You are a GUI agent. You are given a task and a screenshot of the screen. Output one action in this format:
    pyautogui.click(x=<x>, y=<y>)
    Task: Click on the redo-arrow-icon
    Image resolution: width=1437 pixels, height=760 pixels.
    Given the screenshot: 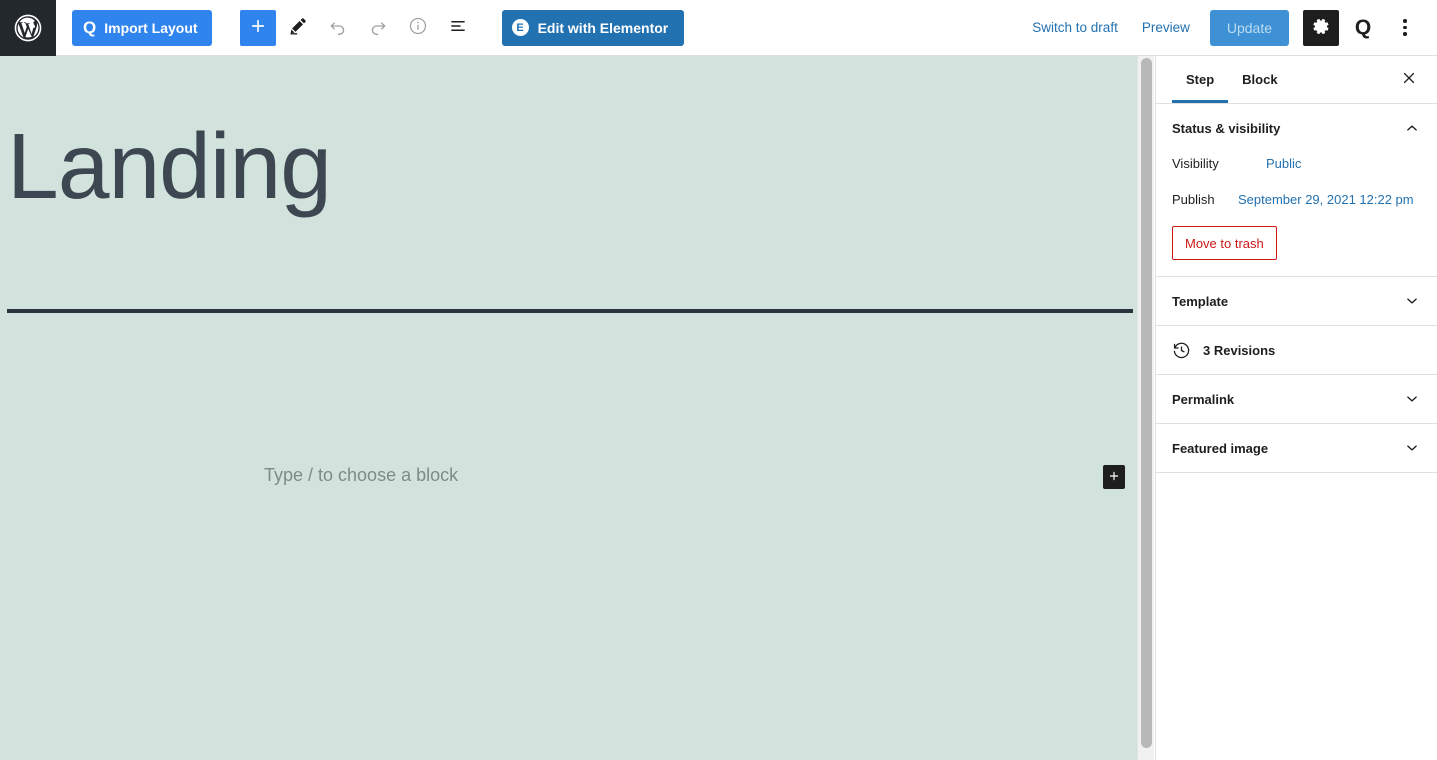 What is the action you would take?
    pyautogui.click(x=378, y=27)
    